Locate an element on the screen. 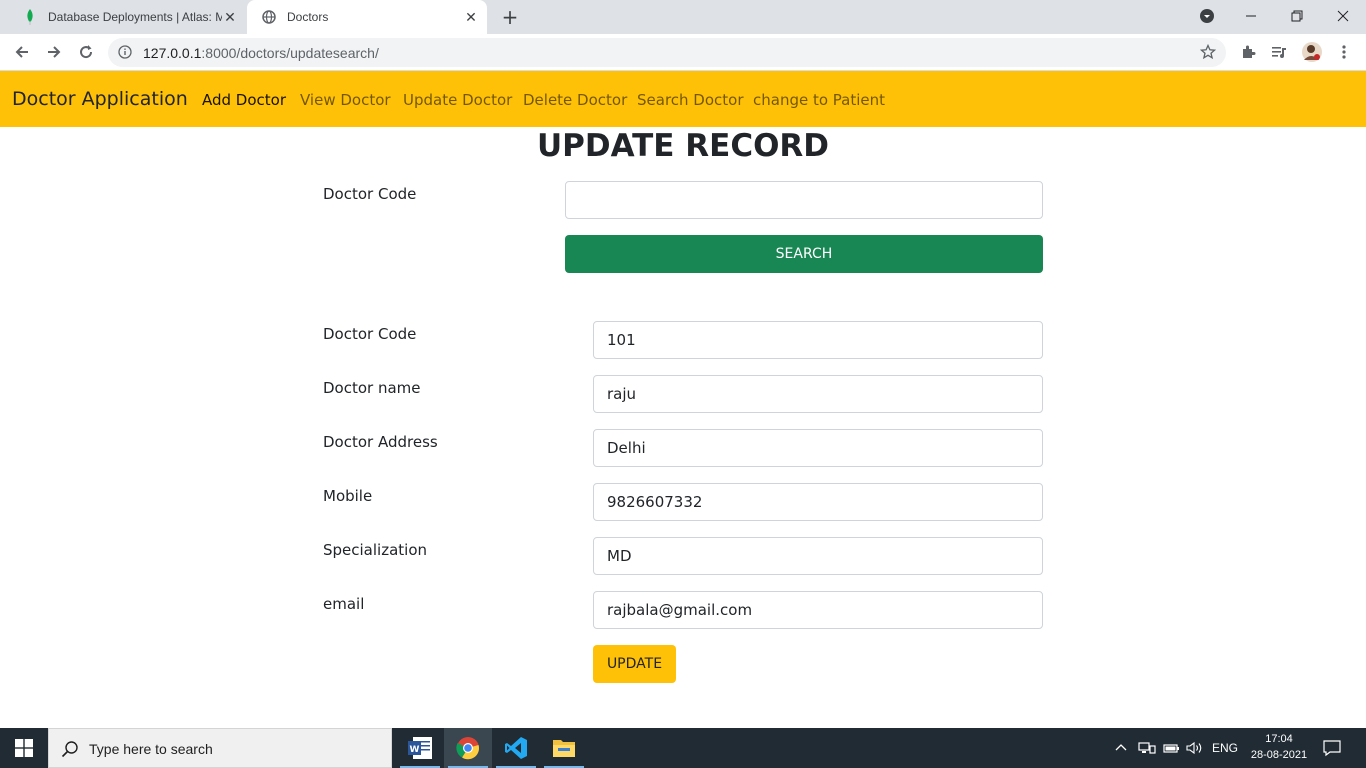 This screenshot has width=1366, height=768. chevron-up-icon is located at coordinates (1121, 747).